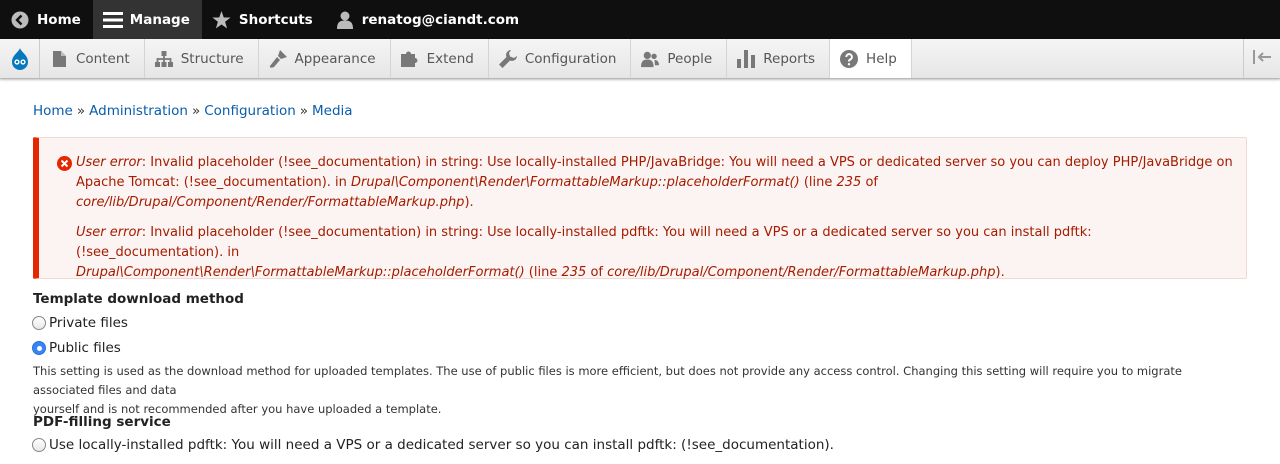 The height and width of the screenshot is (464, 1280). What do you see at coordinates (85, 348) in the screenshot?
I see `radio-label: Public files` at bounding box center [85, 348].